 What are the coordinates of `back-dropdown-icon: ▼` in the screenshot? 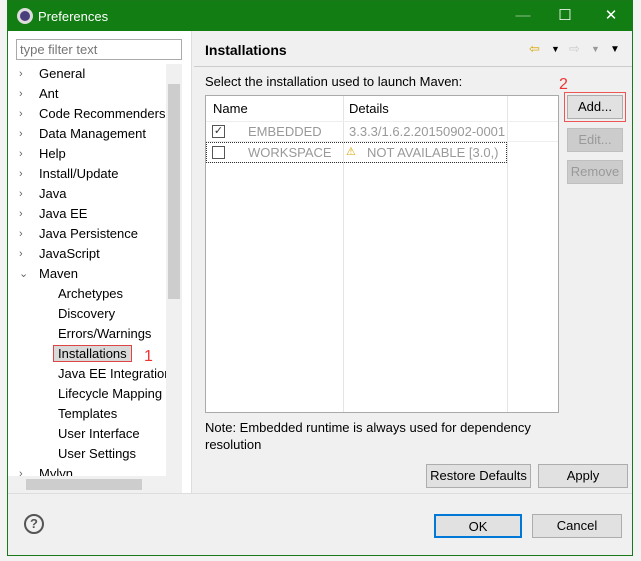 It's located at (555, 49).